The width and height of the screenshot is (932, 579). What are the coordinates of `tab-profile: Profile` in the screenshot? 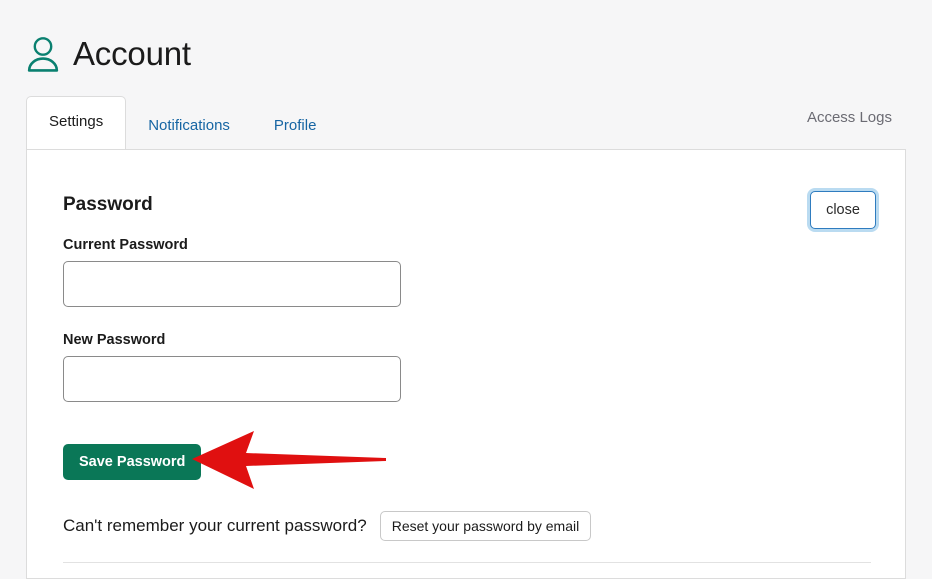 It's located at (295, 126).